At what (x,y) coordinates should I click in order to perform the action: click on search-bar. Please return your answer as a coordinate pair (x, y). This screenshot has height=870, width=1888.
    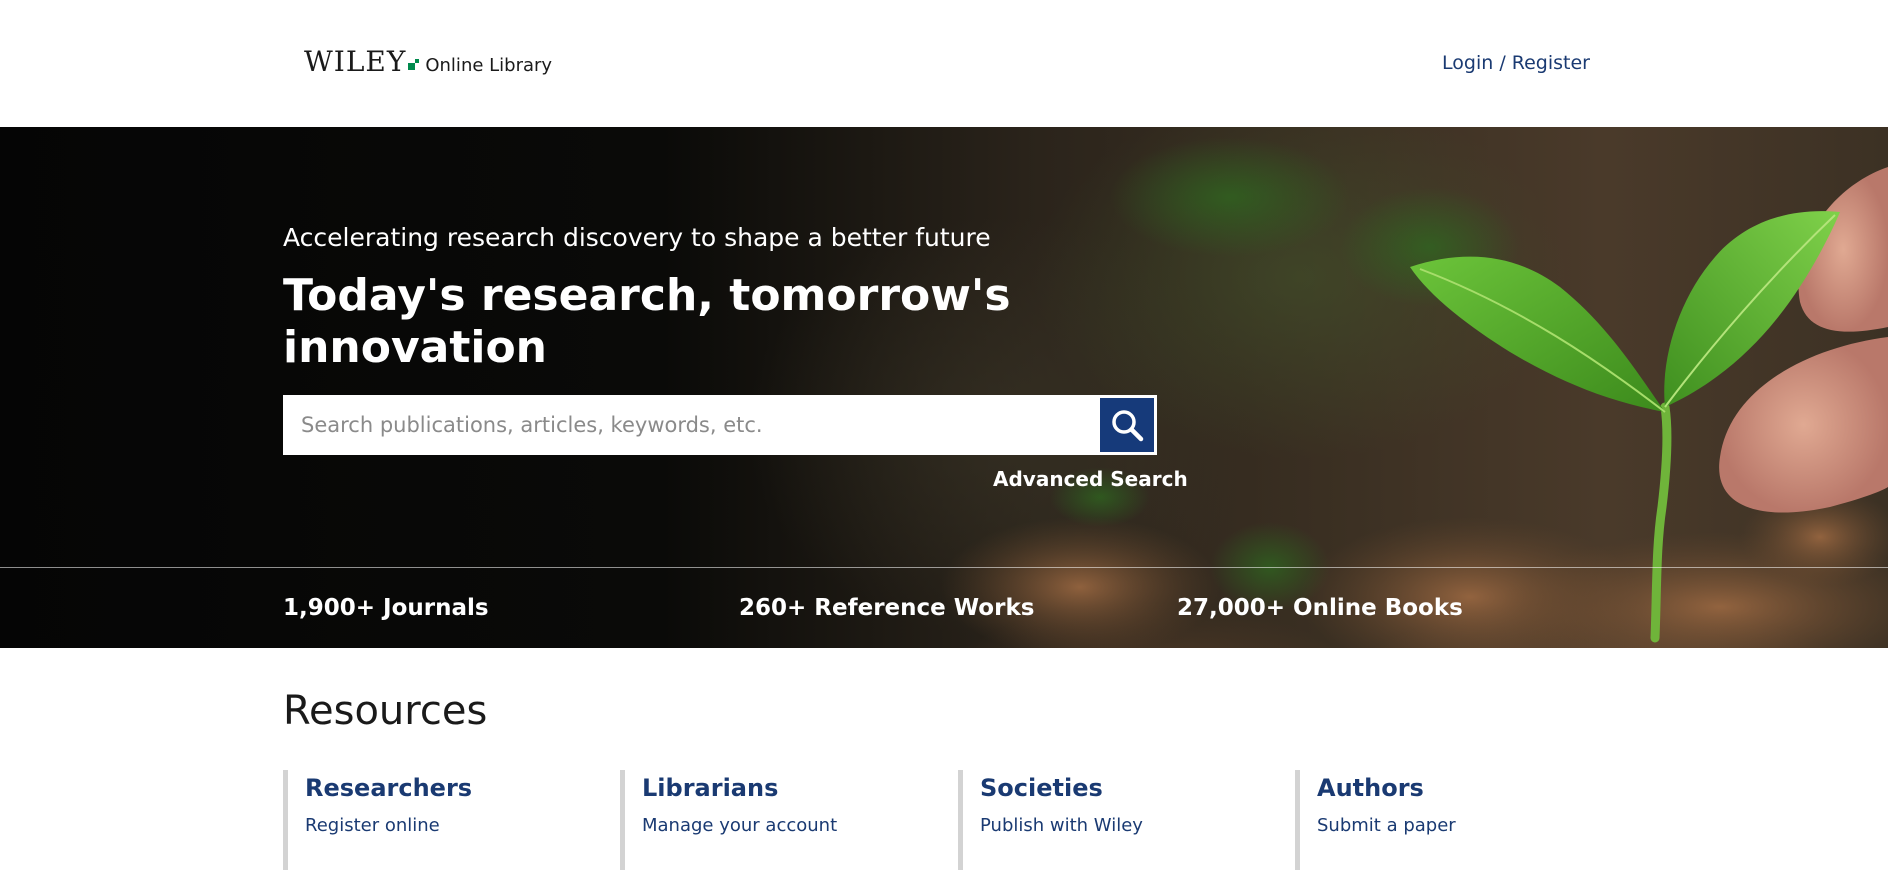
    Looking at the image, I should click on (720, 425).